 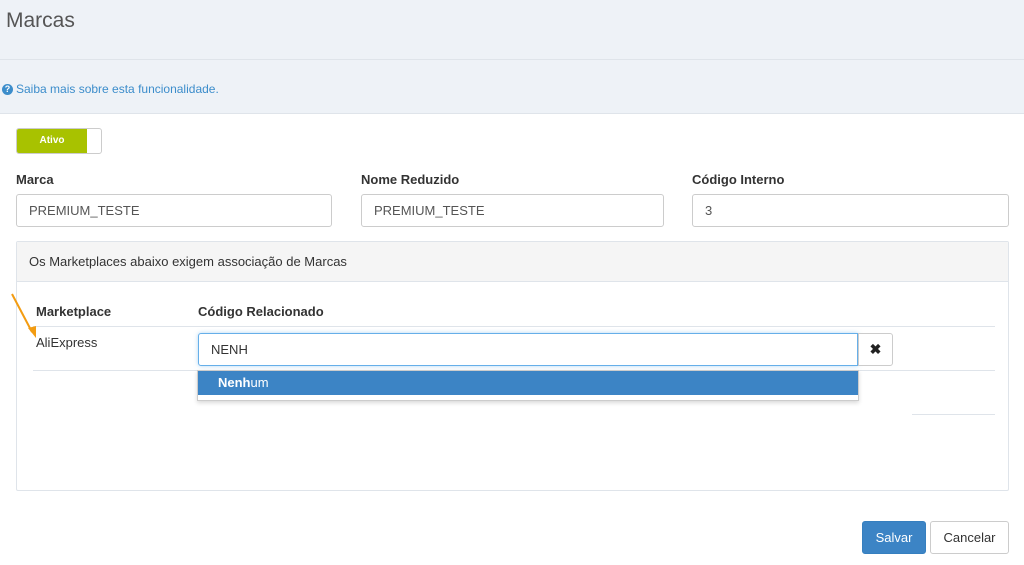 What do you see at coordinates (117, 89) in the screenshot?
I see `help-link-text: Saiba mais sobre esta funcionalidade.` at bounding box center [117, 89].